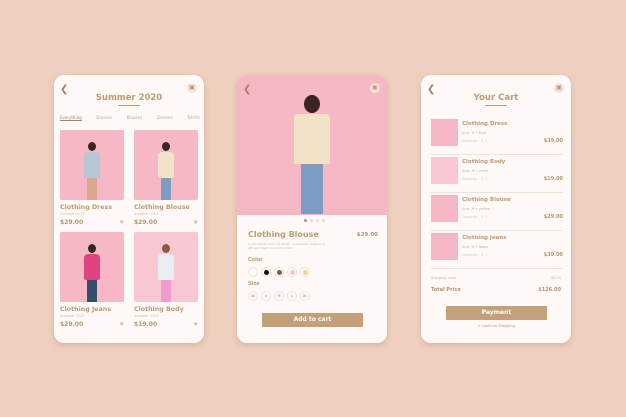 Image resolution: width=626 pixels, height=417 pixels. What do you see at coordinates (254, 284) in the screenshot?
I see `size-label: Size` at bounding box center [254, 284].